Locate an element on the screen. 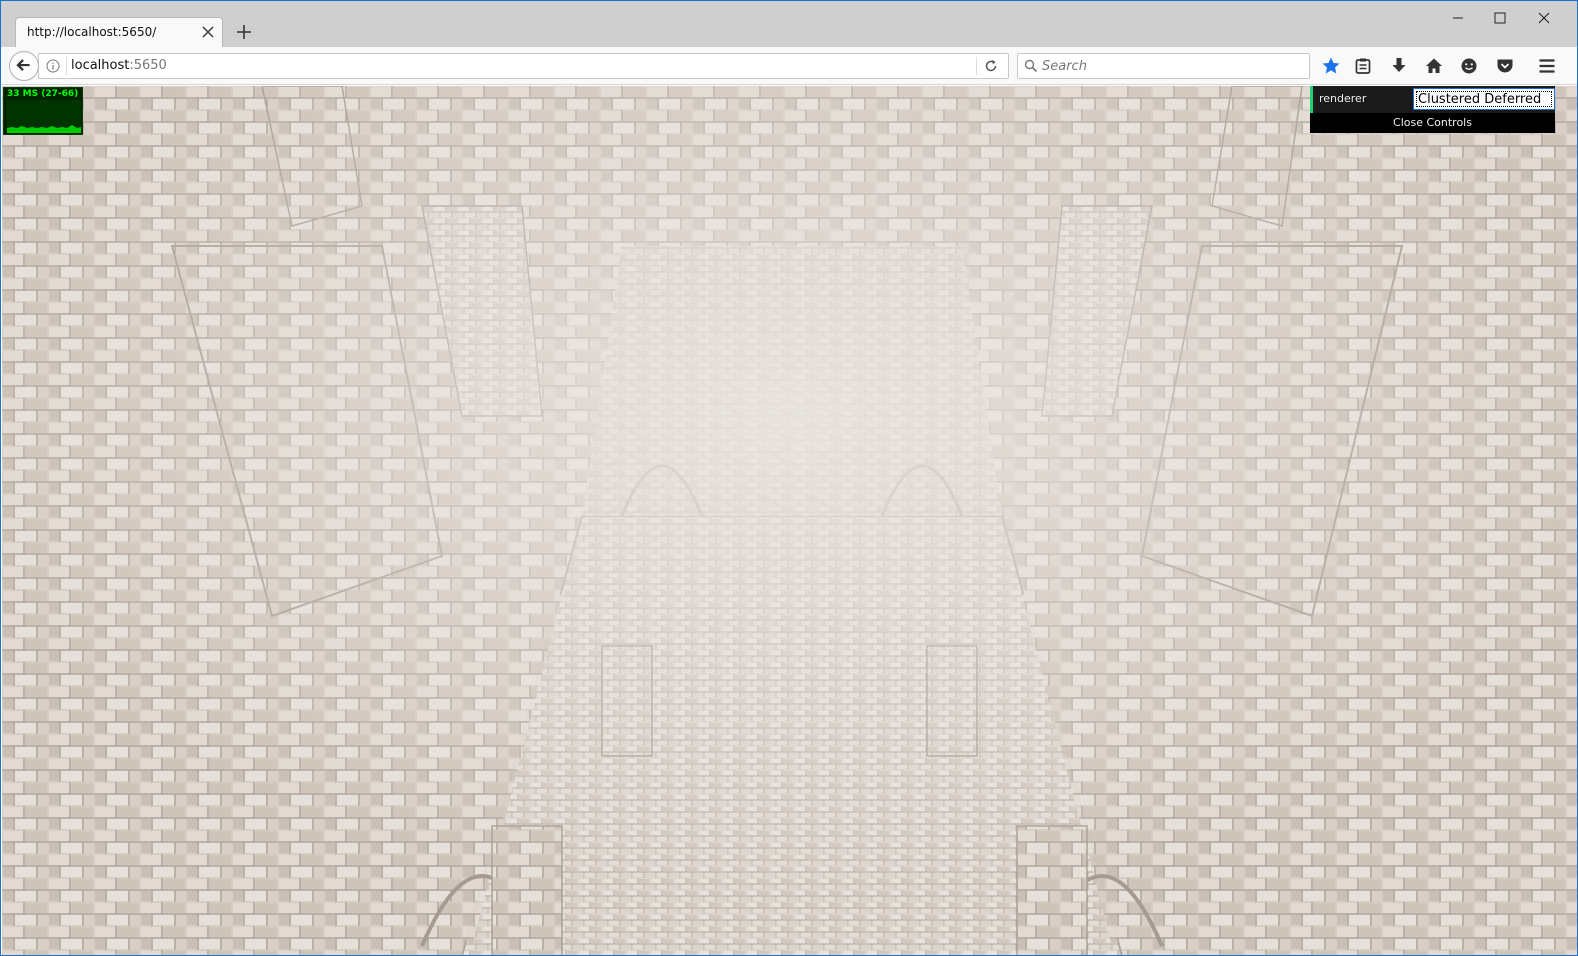 The height and width of the screenshot is (956, 1578). close-controls-button: Close Controls is located at coordinates (1432, 123).